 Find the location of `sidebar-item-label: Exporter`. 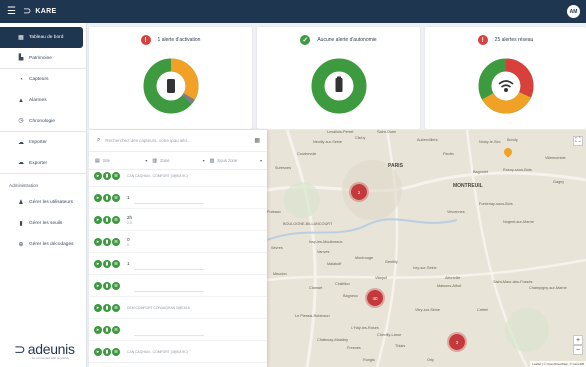

sidebar-item-label: Exporter is located at coordinates (38, 163).